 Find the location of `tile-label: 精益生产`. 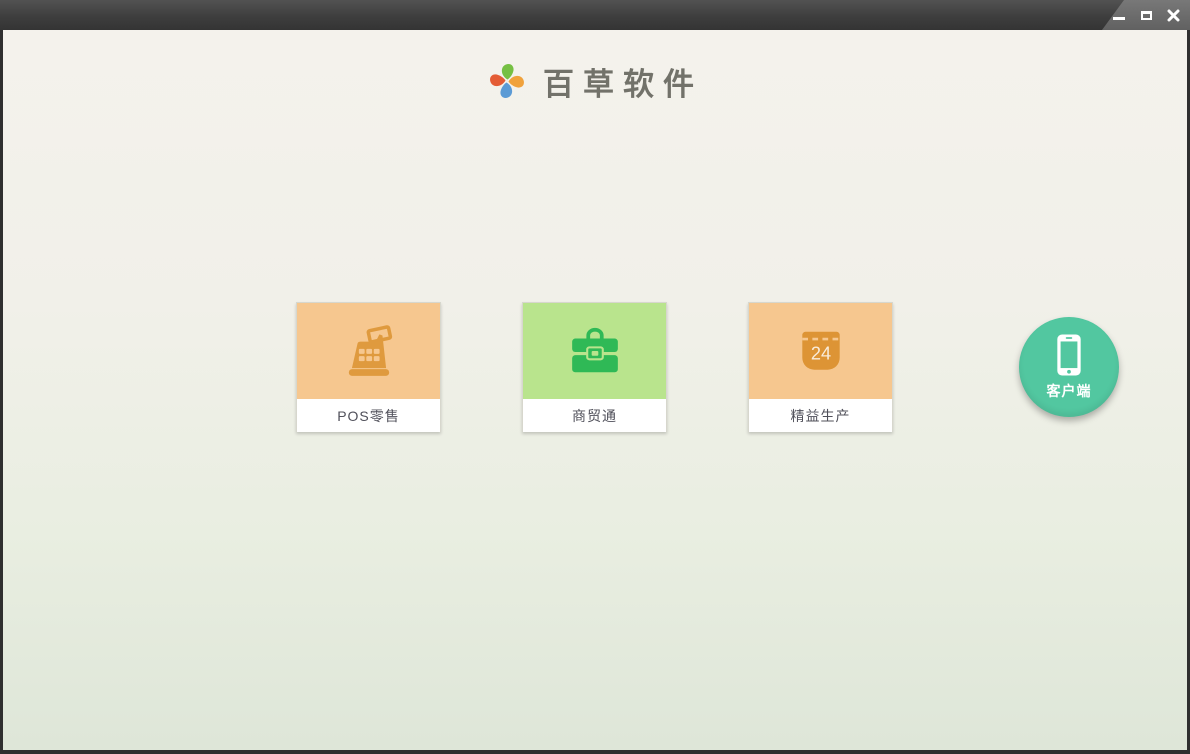

tile-label: 精益生产 is located at coordinates (820, 415).